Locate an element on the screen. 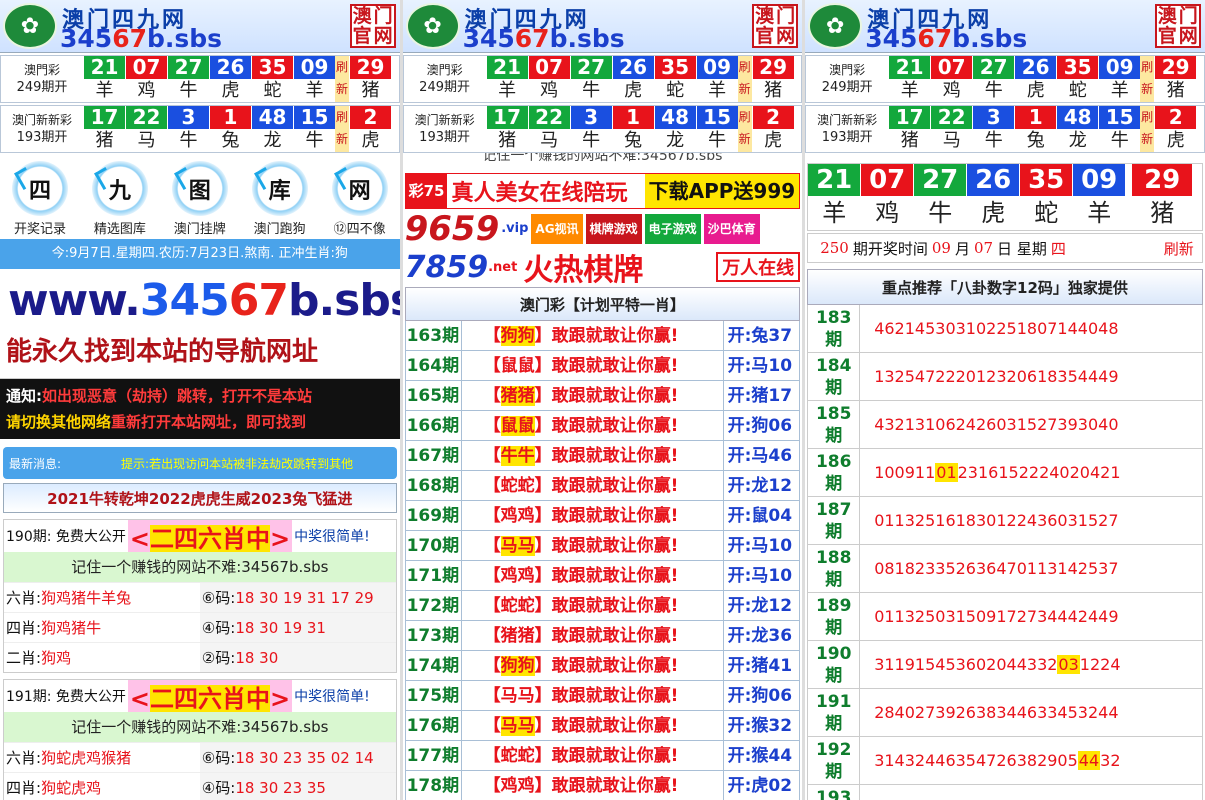  nav-item-0: 四开奖记录 is located at coordinates (40, 199).